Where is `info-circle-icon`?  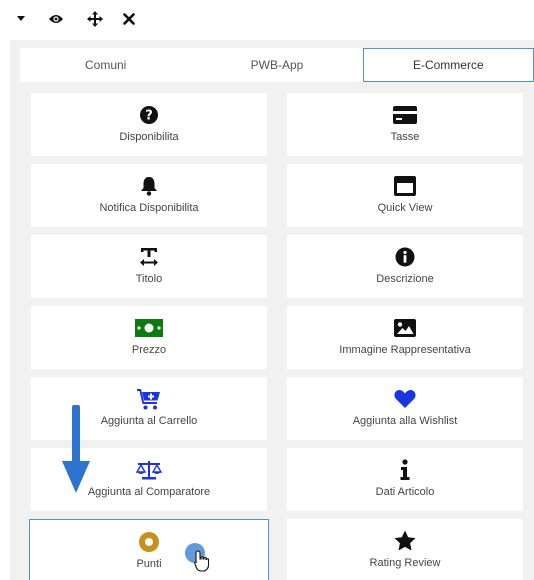 info-circle-icon is located at coordinates (405, 257).